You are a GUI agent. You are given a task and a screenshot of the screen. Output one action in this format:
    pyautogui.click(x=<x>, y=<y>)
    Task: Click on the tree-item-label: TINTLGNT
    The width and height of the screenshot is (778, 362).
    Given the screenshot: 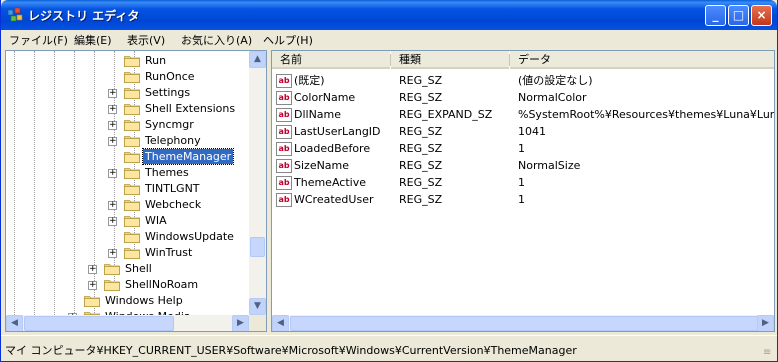 What is the action you would take?
    pyautogui.click(x=172, y=188)
    